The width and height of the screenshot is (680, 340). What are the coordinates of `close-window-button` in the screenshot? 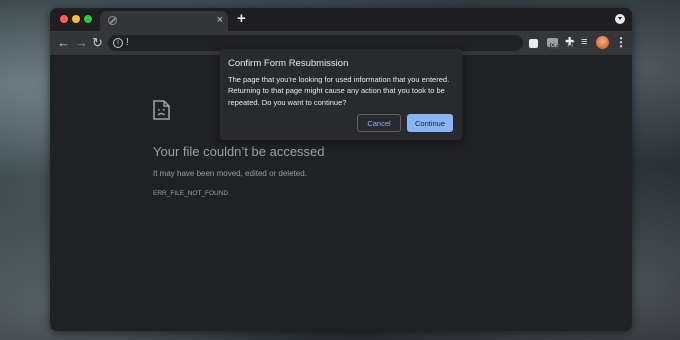 It's located at (64, 19).